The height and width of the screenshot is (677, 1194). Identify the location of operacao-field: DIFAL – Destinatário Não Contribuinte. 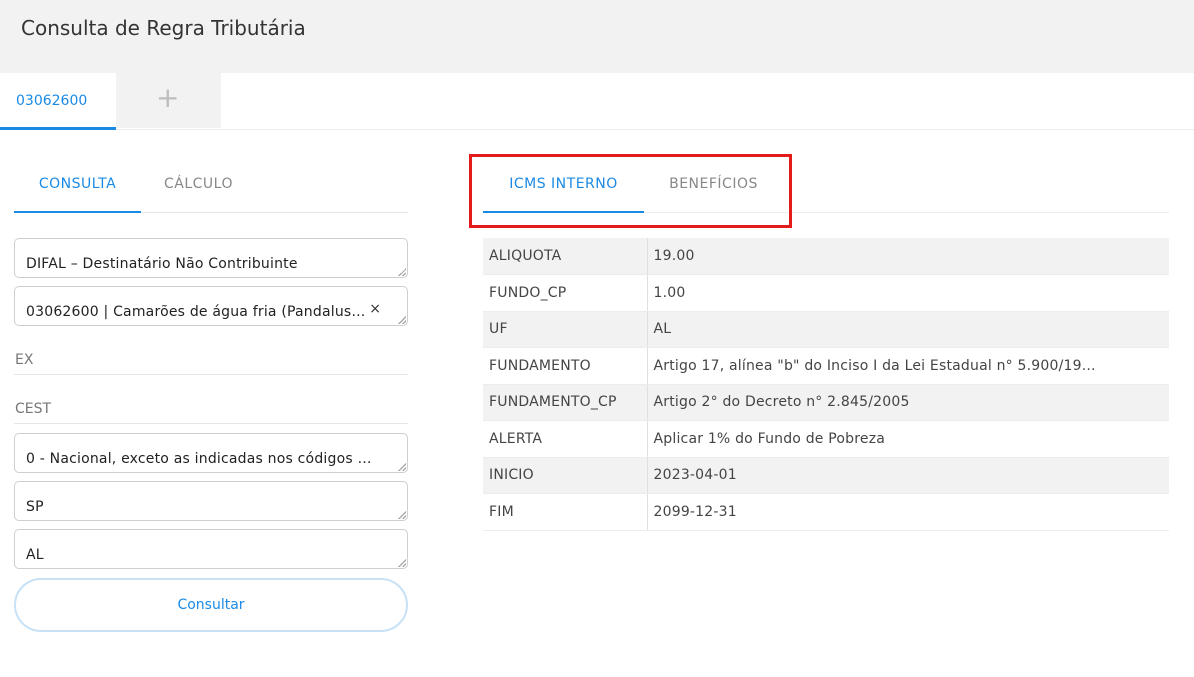
(211, 258).